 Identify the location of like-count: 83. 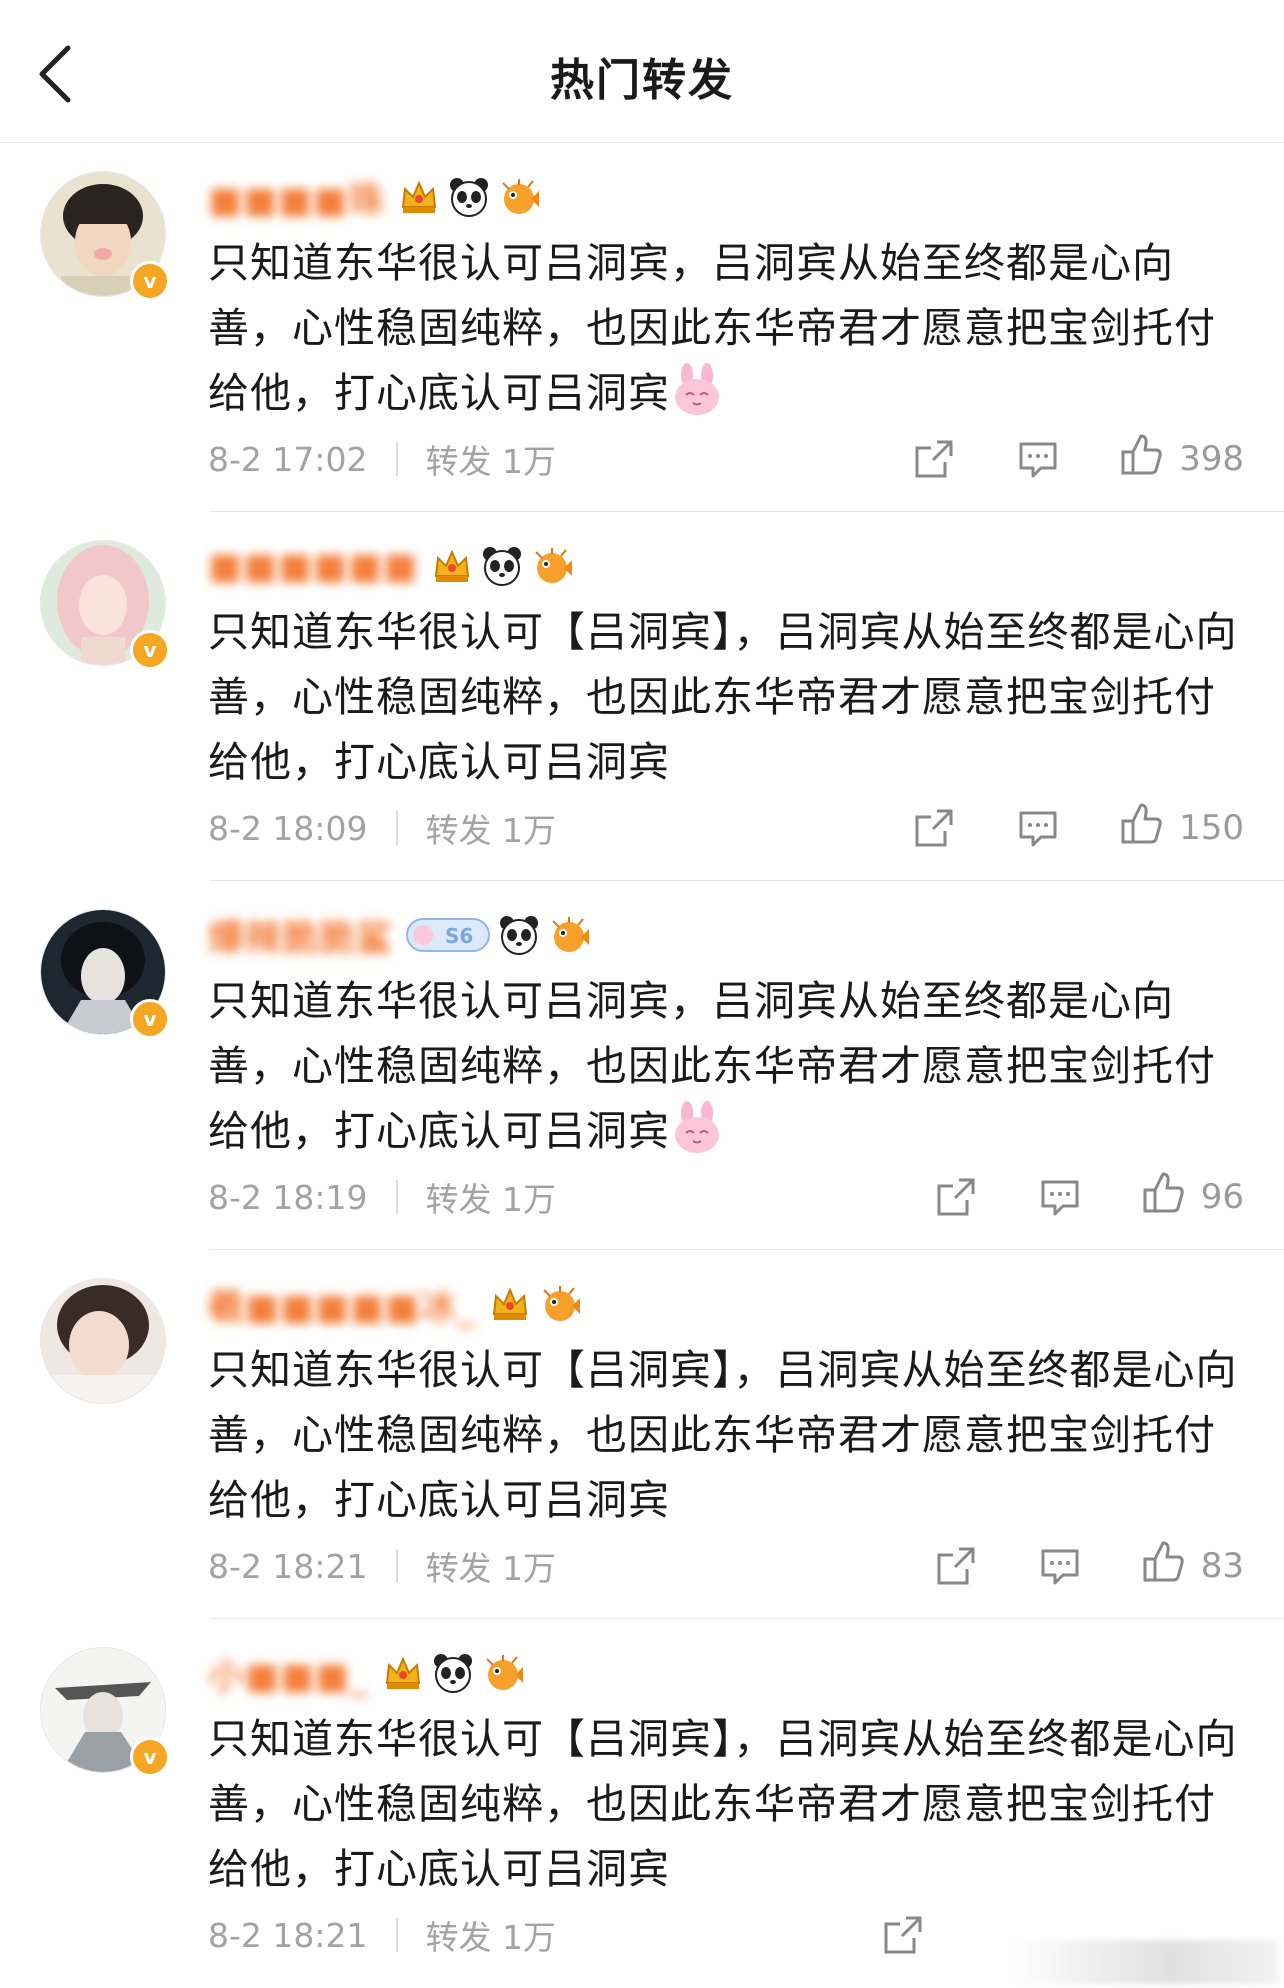
(1222, 1566).